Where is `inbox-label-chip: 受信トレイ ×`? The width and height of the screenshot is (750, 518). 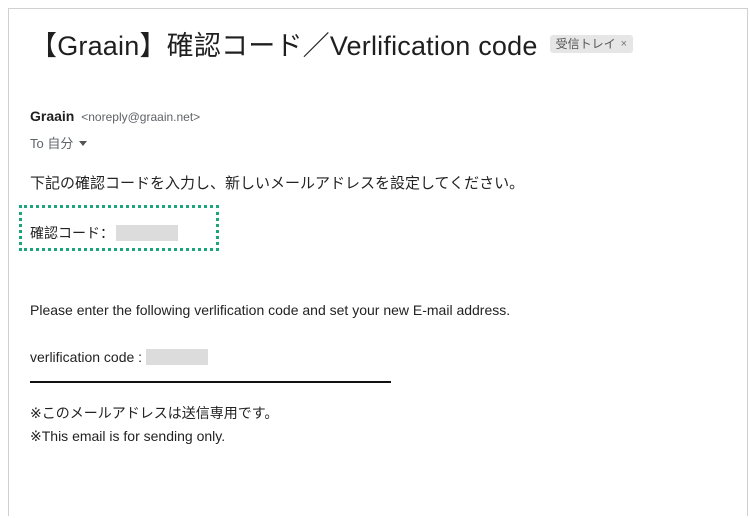
inbox-label-chip: 受信トレイ × is located at coordinates (591, 43).